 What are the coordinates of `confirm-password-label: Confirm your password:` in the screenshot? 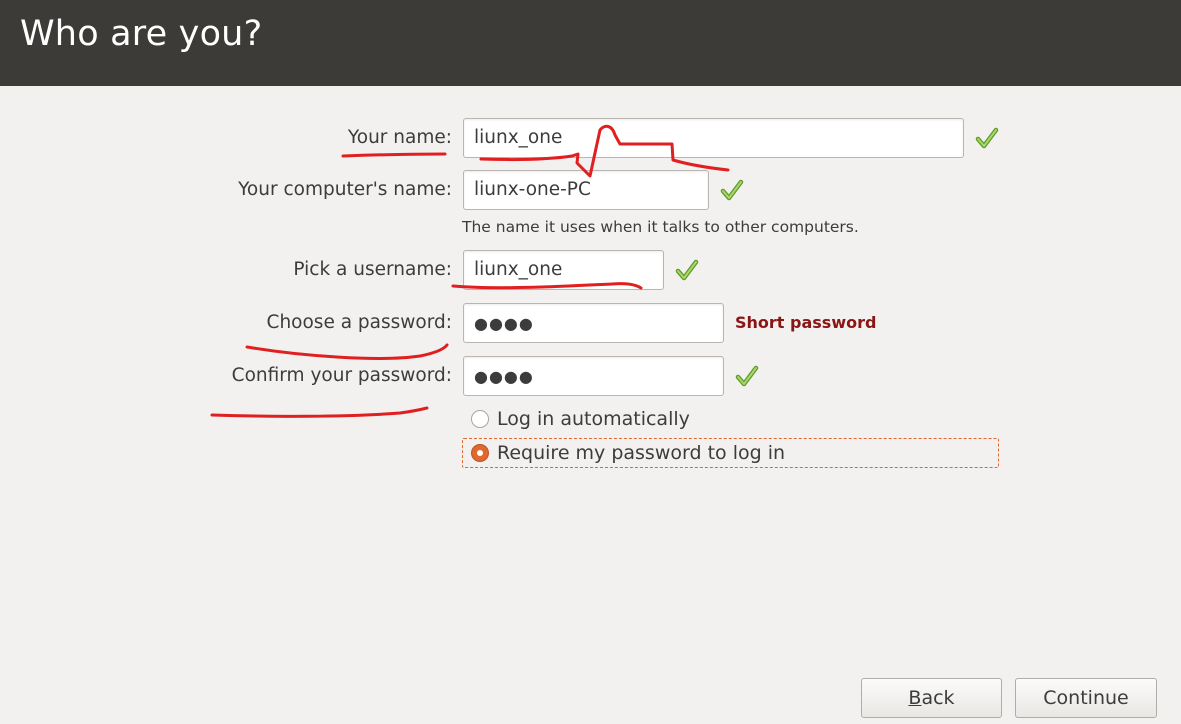 It's located at (341, 375).